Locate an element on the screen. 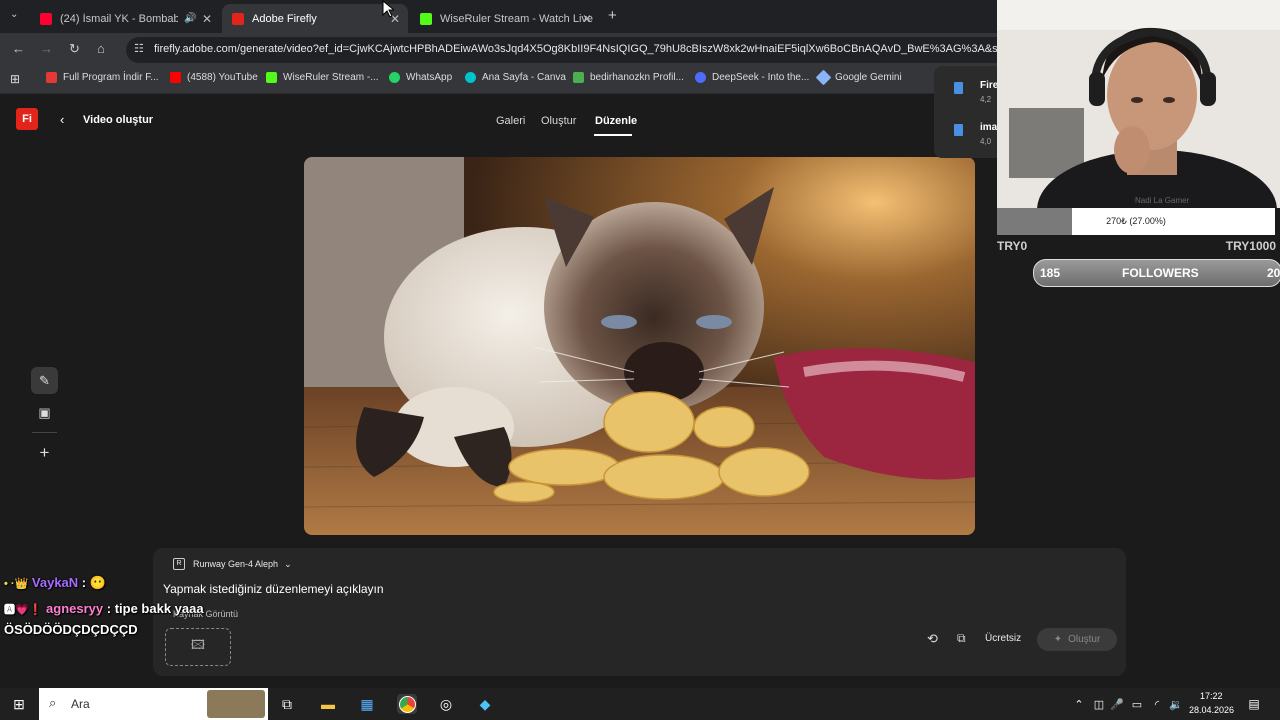  bookmark-label: (4588) YouTube is located at coordinates (222, 77).